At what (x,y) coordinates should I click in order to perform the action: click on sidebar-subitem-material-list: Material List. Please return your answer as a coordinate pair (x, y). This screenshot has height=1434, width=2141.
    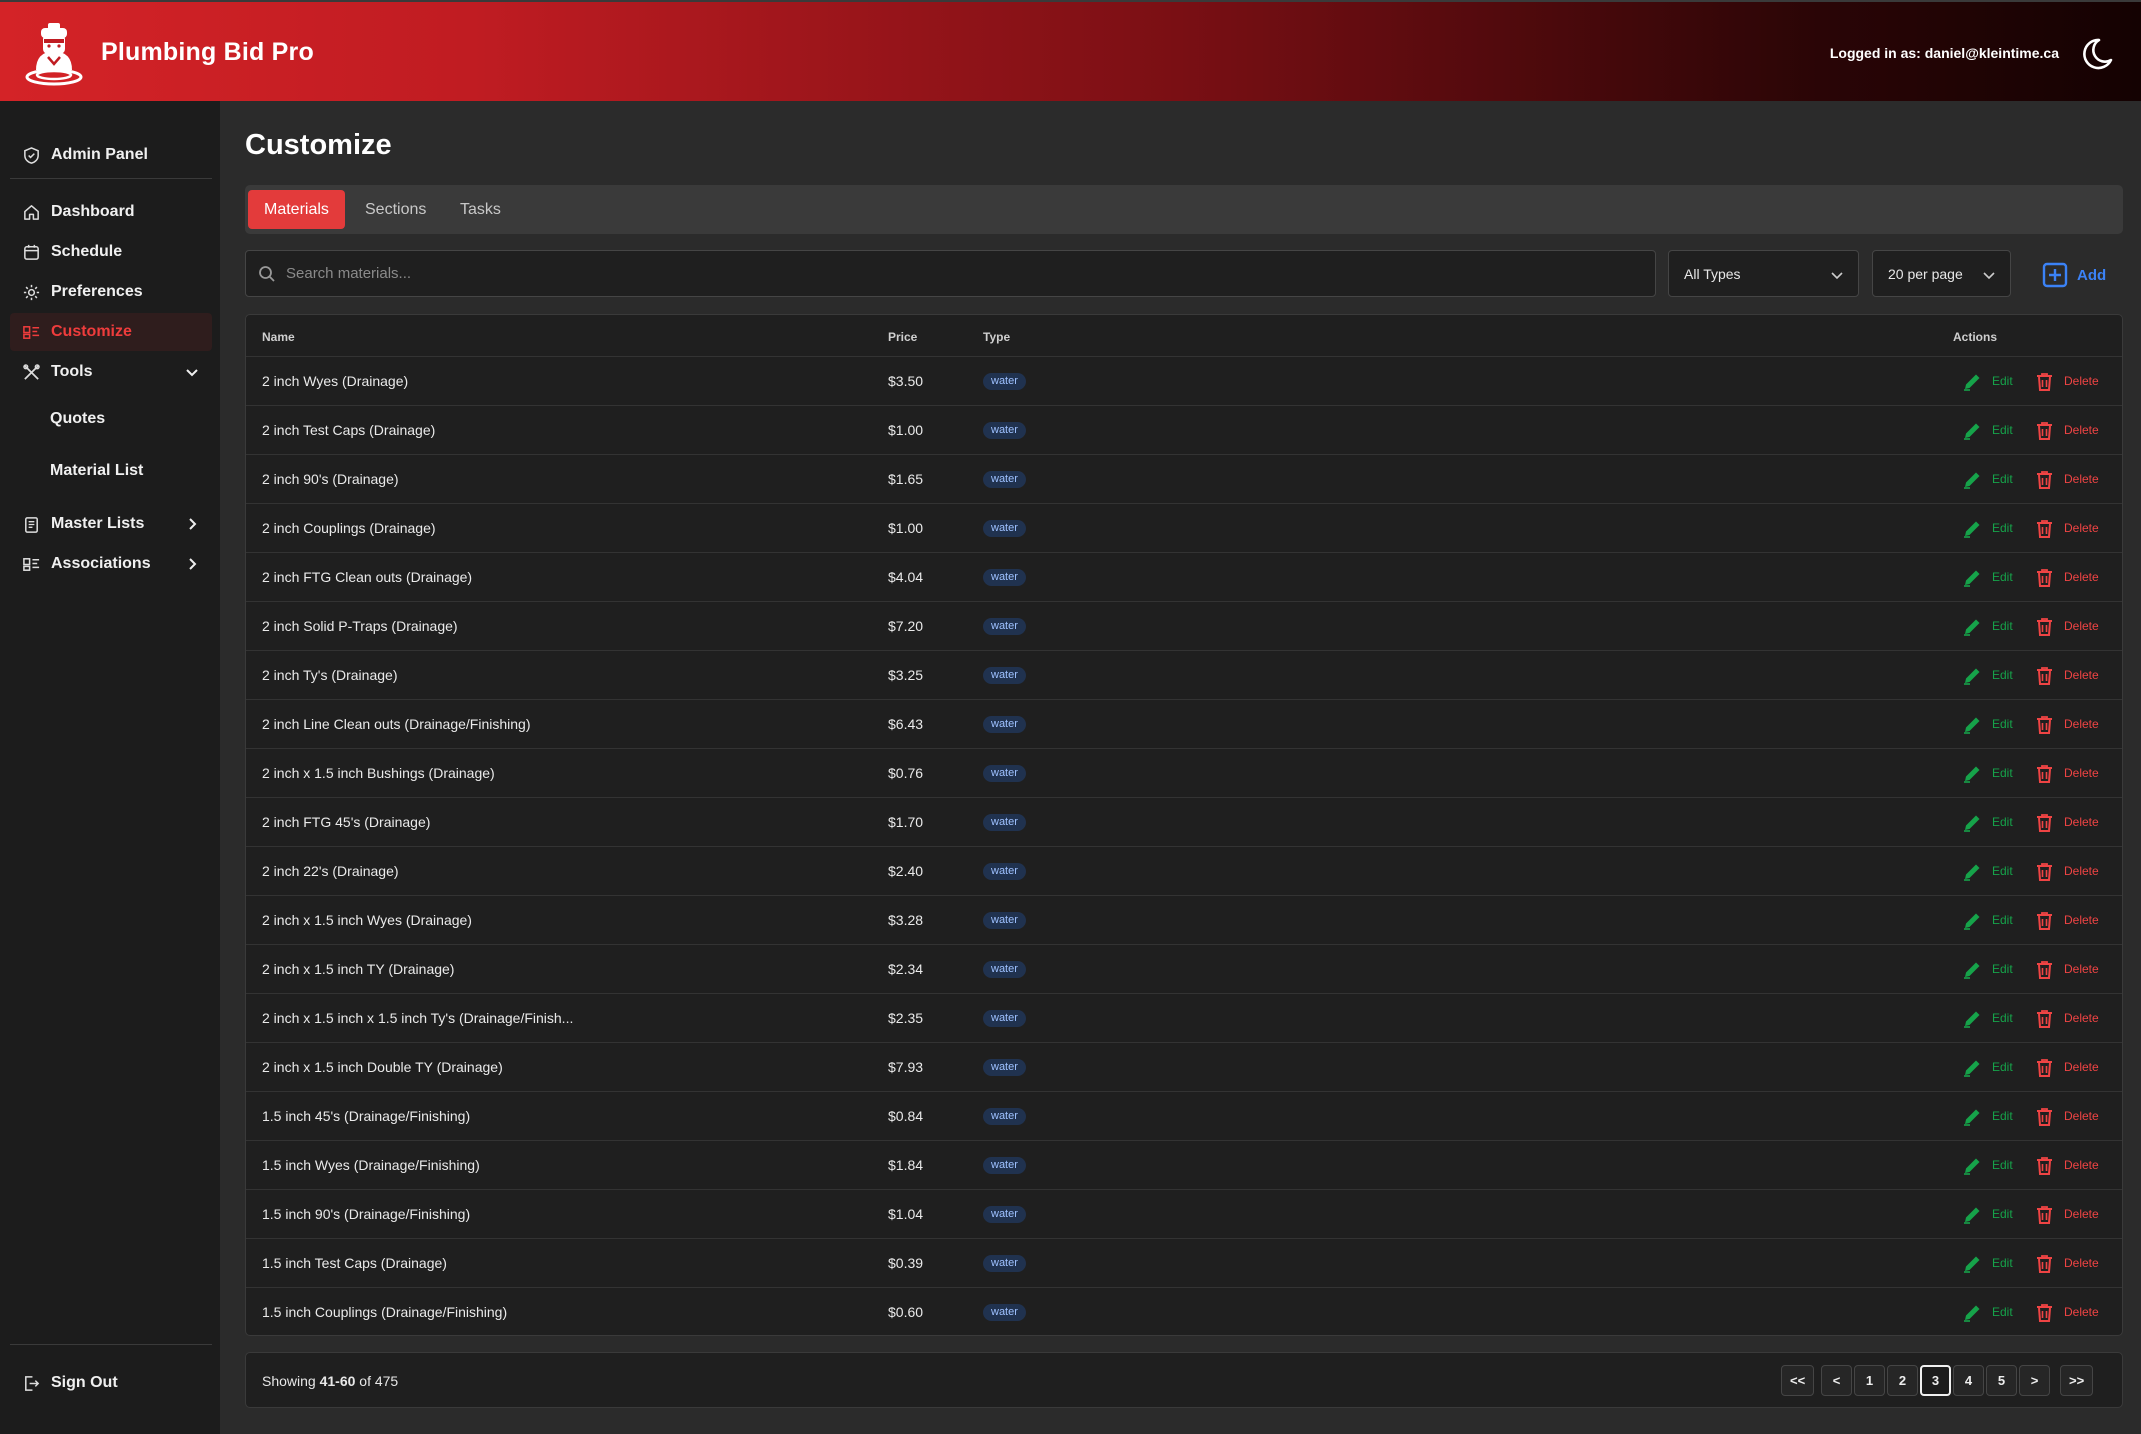
    Looking at the image, I should click on (96, 471).